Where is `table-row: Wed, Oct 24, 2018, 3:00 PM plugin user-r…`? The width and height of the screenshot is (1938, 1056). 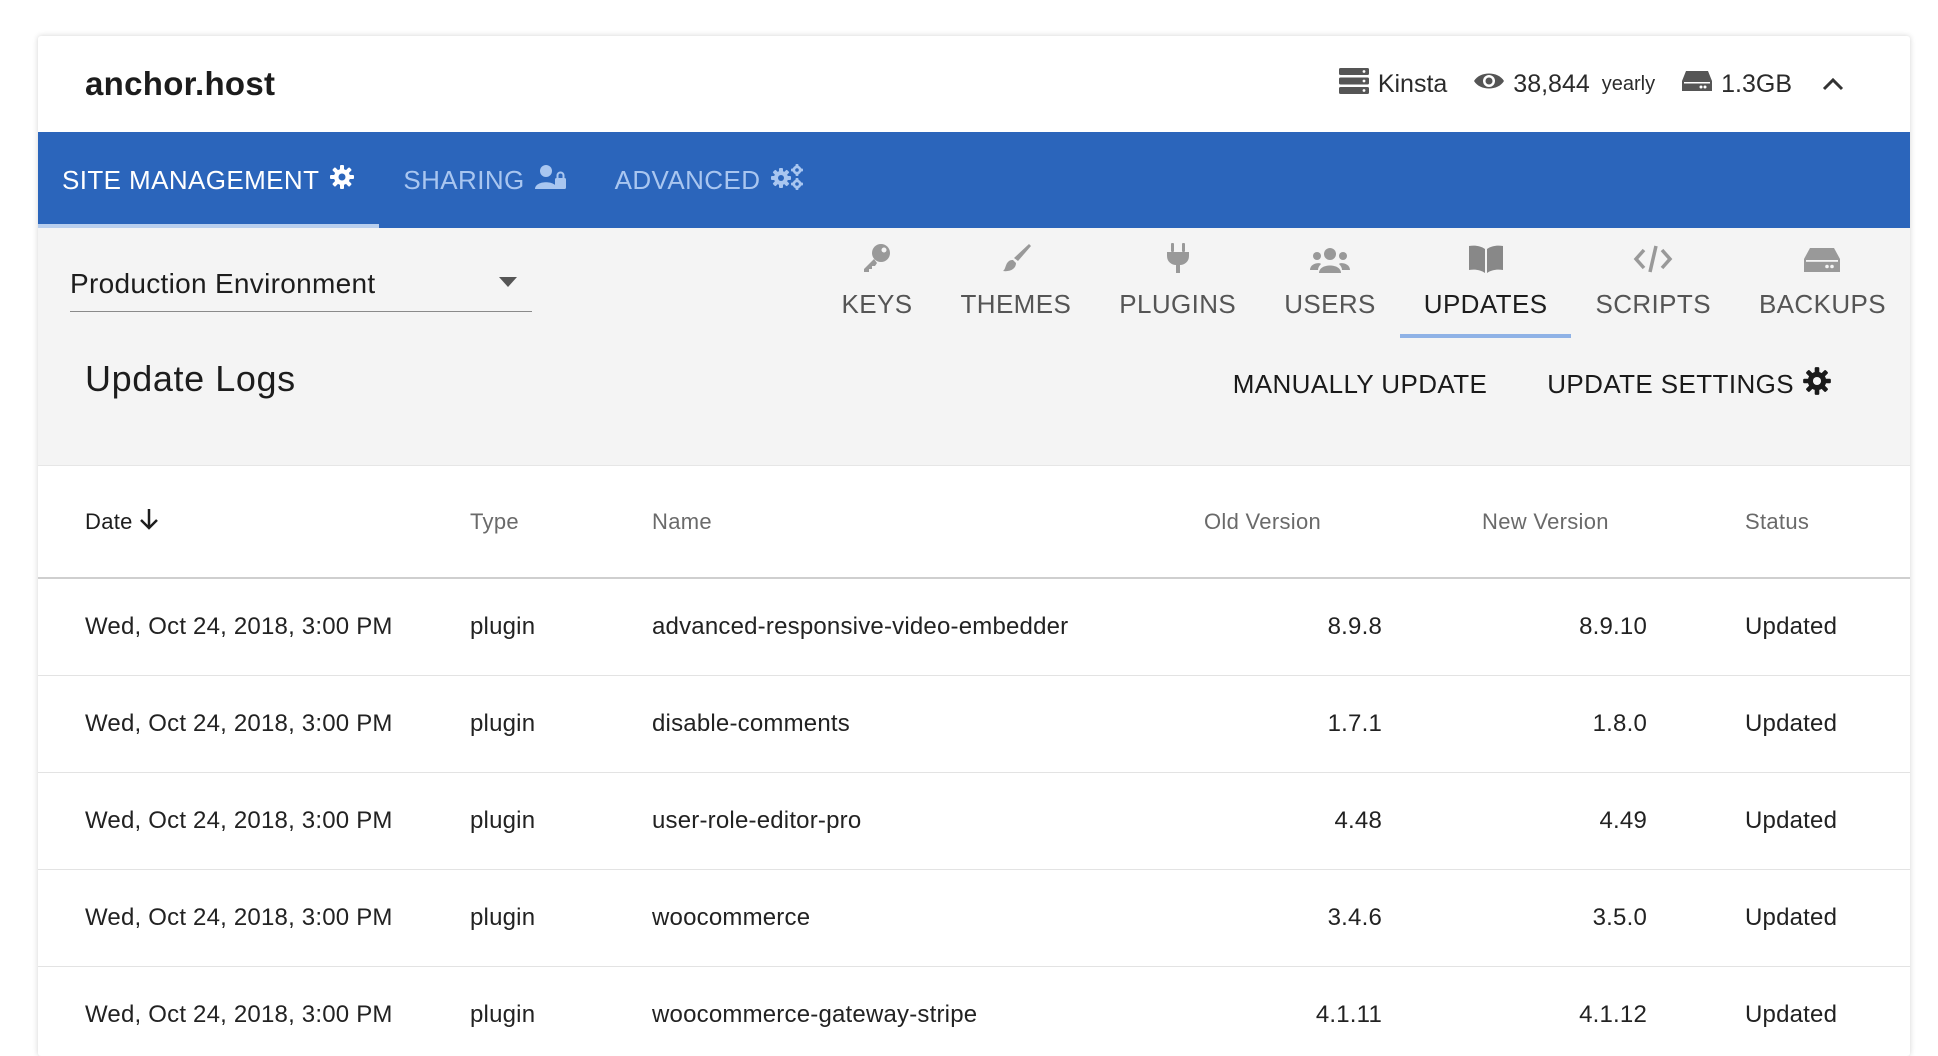 table-row: Wed, Oct 24, 2018, 3:00 PM plugin user-r… is located at coordinates (974, 821).